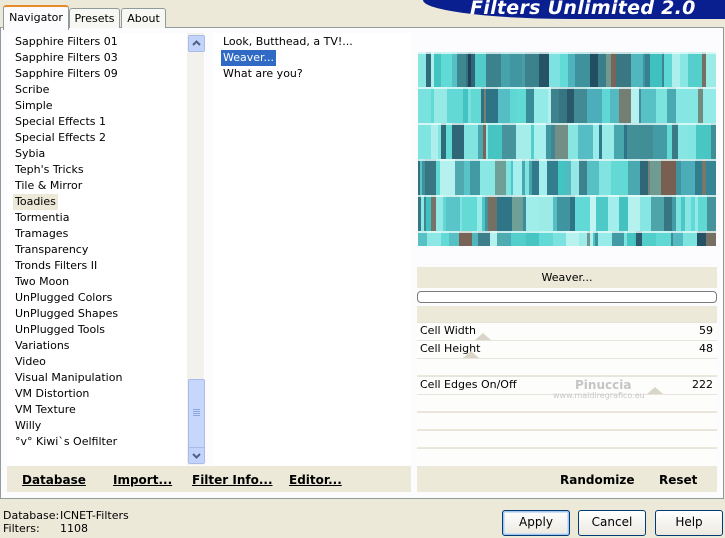  I want to click on category-item: Simple, so click(34, 106).